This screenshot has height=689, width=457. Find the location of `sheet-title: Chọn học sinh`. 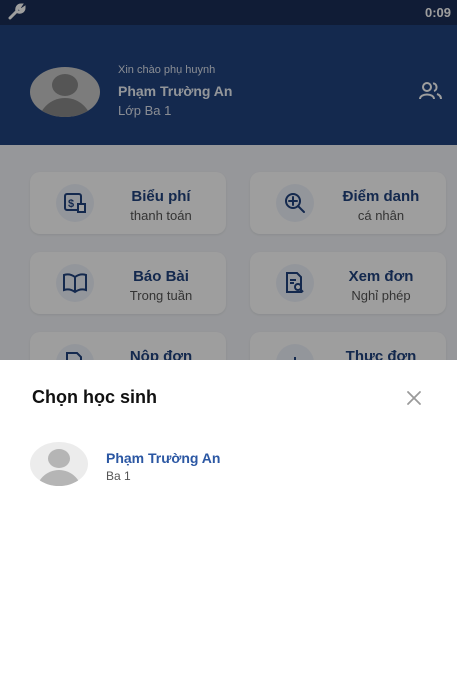

sheet-title: Chọn học sinh is located at coordinates (94, 397).